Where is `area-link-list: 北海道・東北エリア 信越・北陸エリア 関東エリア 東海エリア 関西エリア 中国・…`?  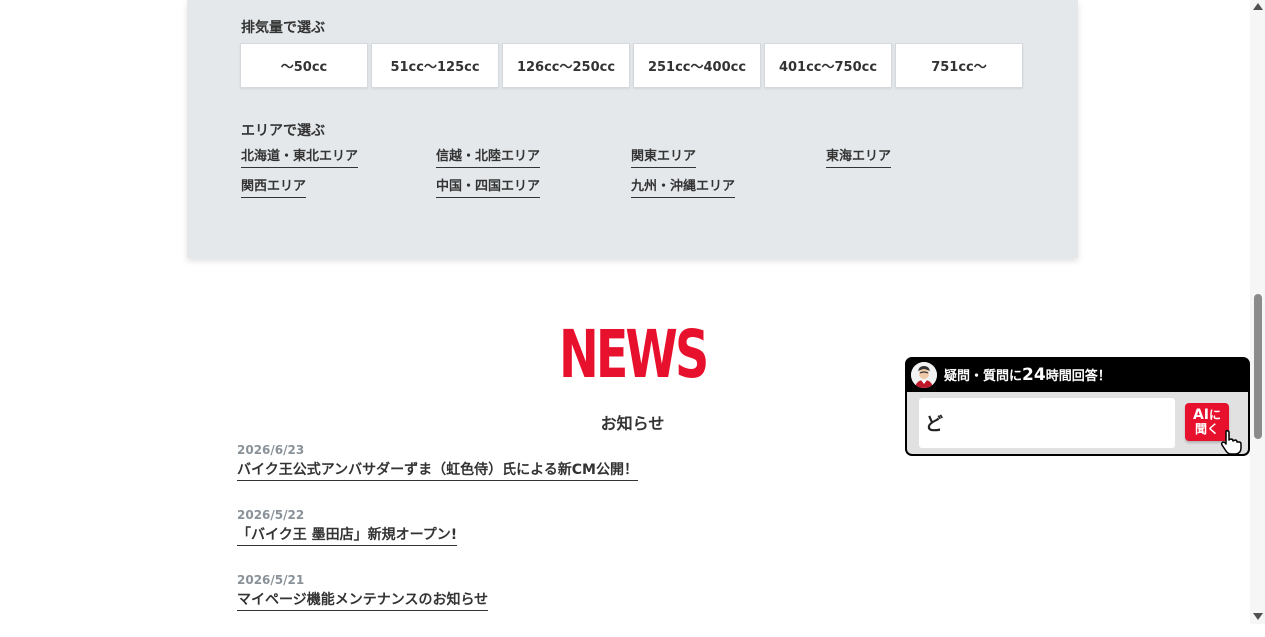 area-link-list: 北海道・東北エリア 信越・北陸エリア 関東エリア 東海エリア 関西エリア 中国・… is located at coordinates (641, 173).